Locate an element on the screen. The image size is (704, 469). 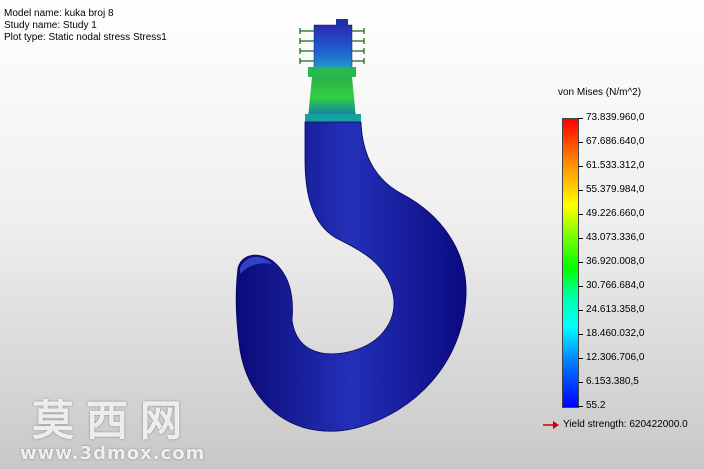
hook-collar is located at coordinates (332, 72).